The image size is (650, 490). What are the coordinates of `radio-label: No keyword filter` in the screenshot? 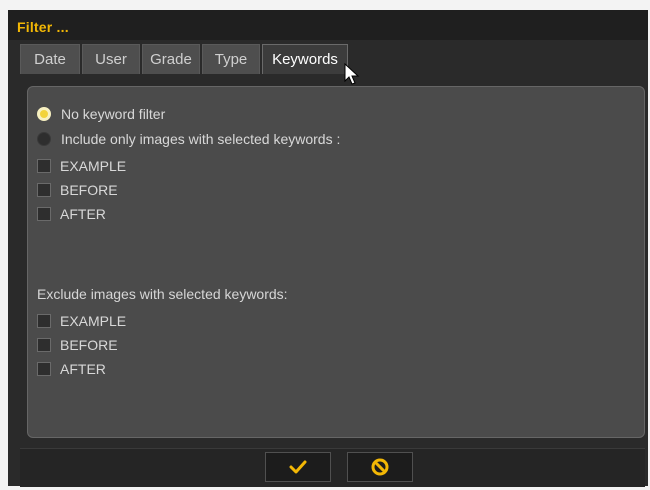 It's located at (113, 114).